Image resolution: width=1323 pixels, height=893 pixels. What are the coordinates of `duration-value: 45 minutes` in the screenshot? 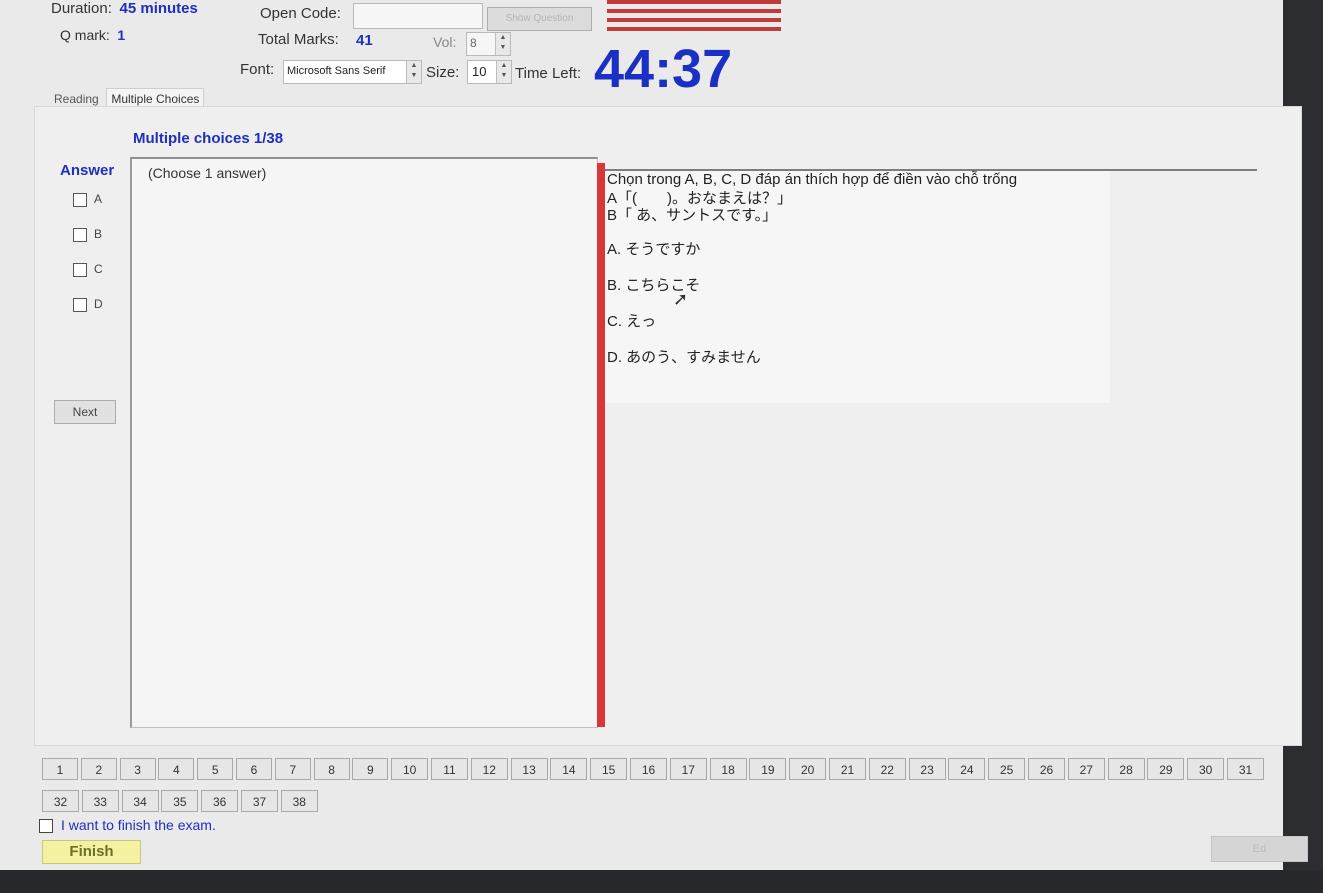 It's located at (158, 8).